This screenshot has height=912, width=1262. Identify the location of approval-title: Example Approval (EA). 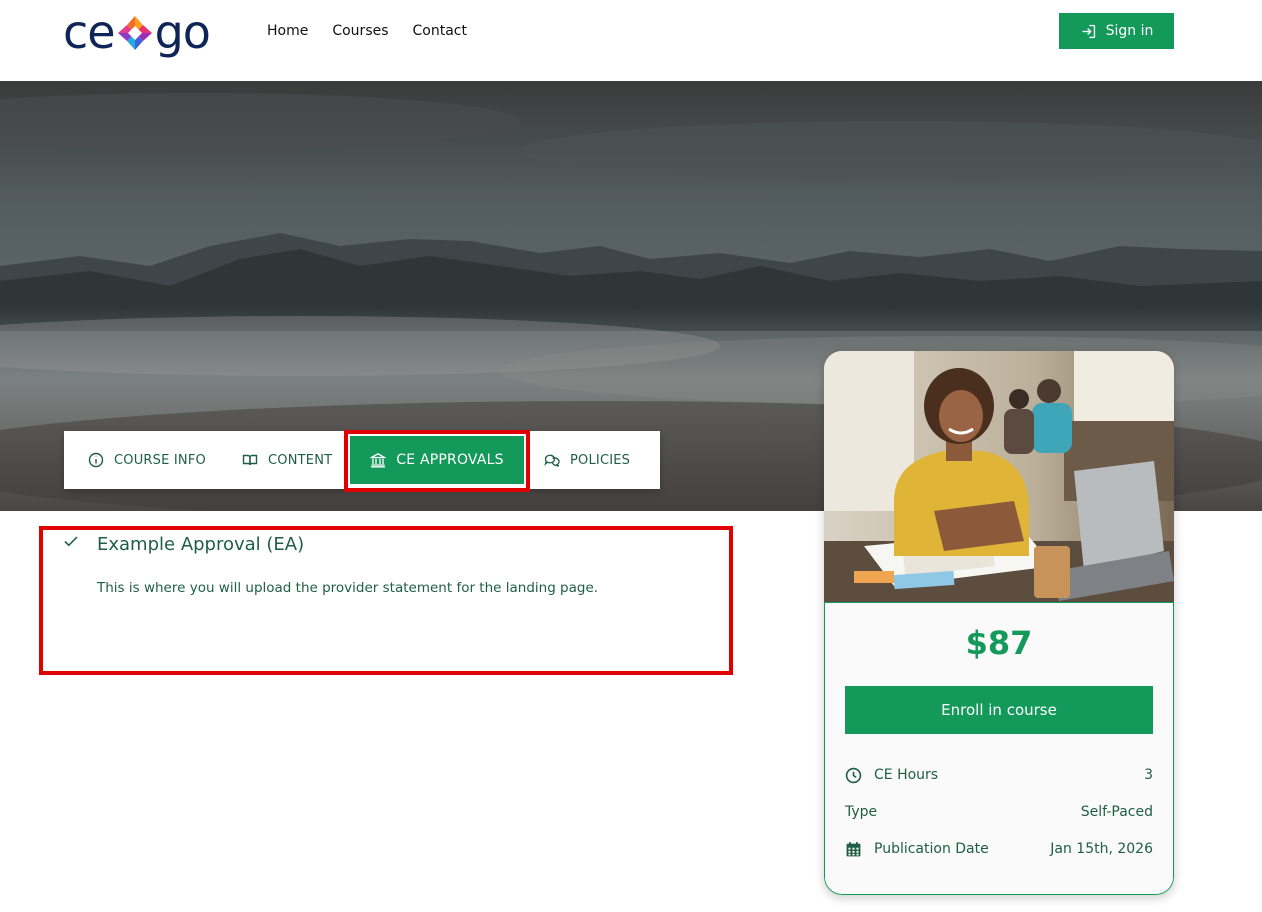
(201, 544).